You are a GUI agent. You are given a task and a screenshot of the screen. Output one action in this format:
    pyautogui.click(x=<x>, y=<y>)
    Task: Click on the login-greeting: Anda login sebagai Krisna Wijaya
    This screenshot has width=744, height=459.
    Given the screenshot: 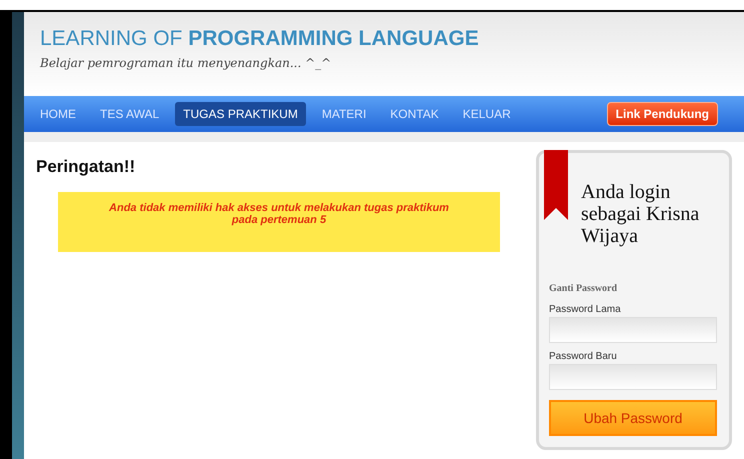 What is the action you would take?
    pyautogui.click(x=640, y=214)
    